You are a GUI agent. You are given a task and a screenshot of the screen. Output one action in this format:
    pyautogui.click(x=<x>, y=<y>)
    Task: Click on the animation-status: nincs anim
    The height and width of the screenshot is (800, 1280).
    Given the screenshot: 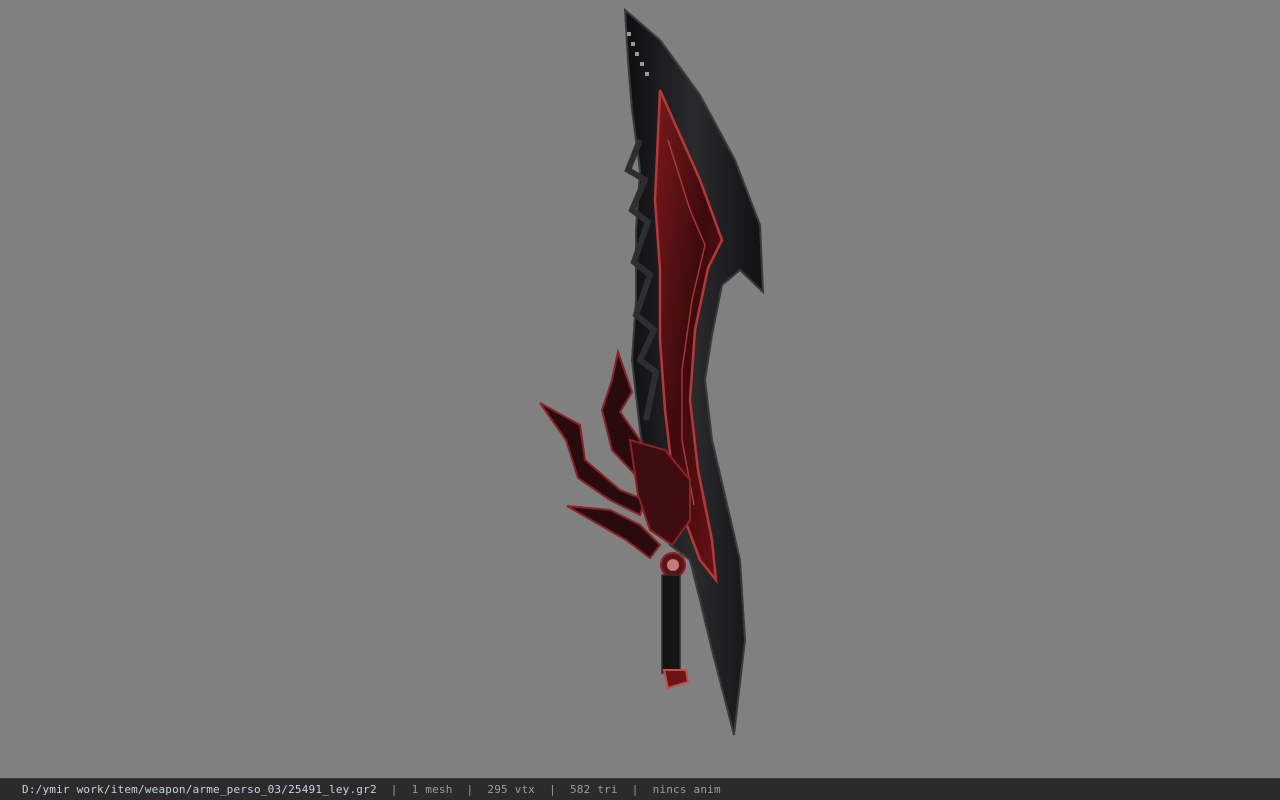 What is the action you would take?
    pyautogui.click(x=686, y=789)
    